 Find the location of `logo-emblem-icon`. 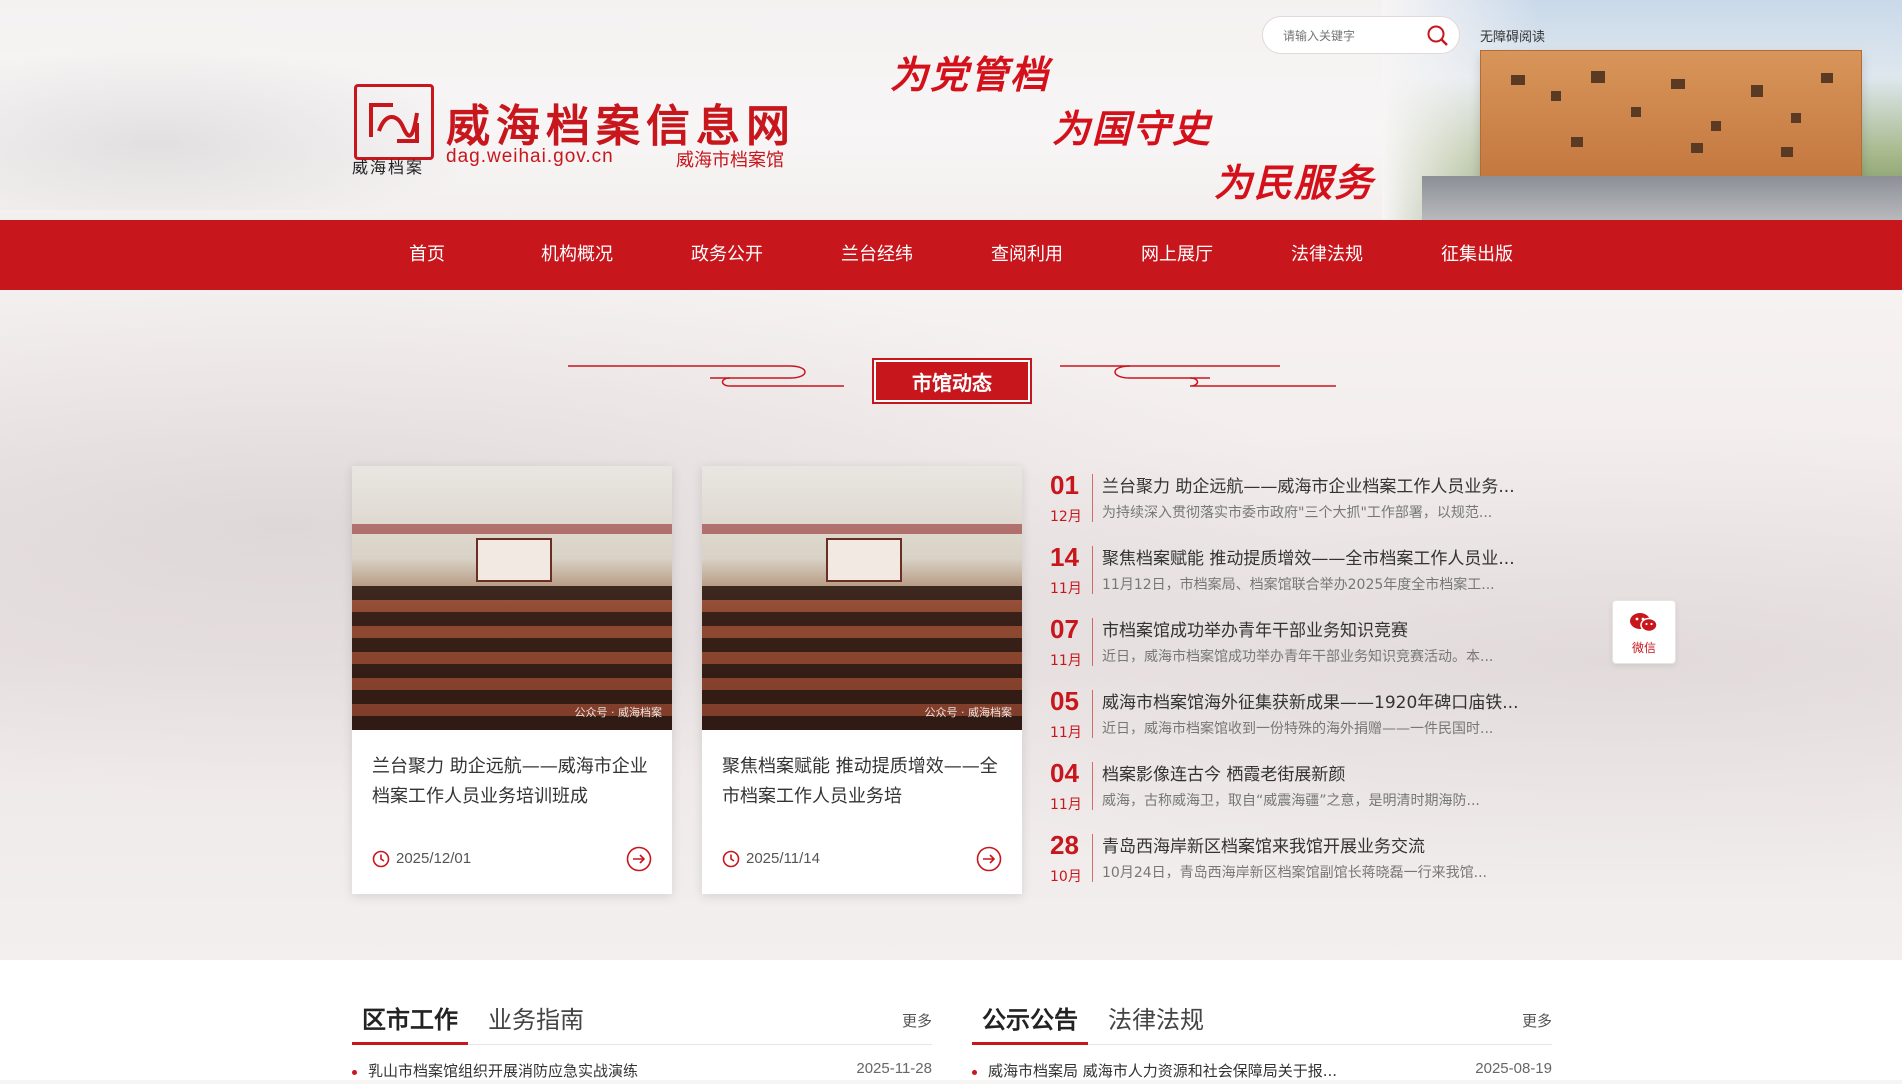

logo-emblem-icon is located at coordinates (394, 123).